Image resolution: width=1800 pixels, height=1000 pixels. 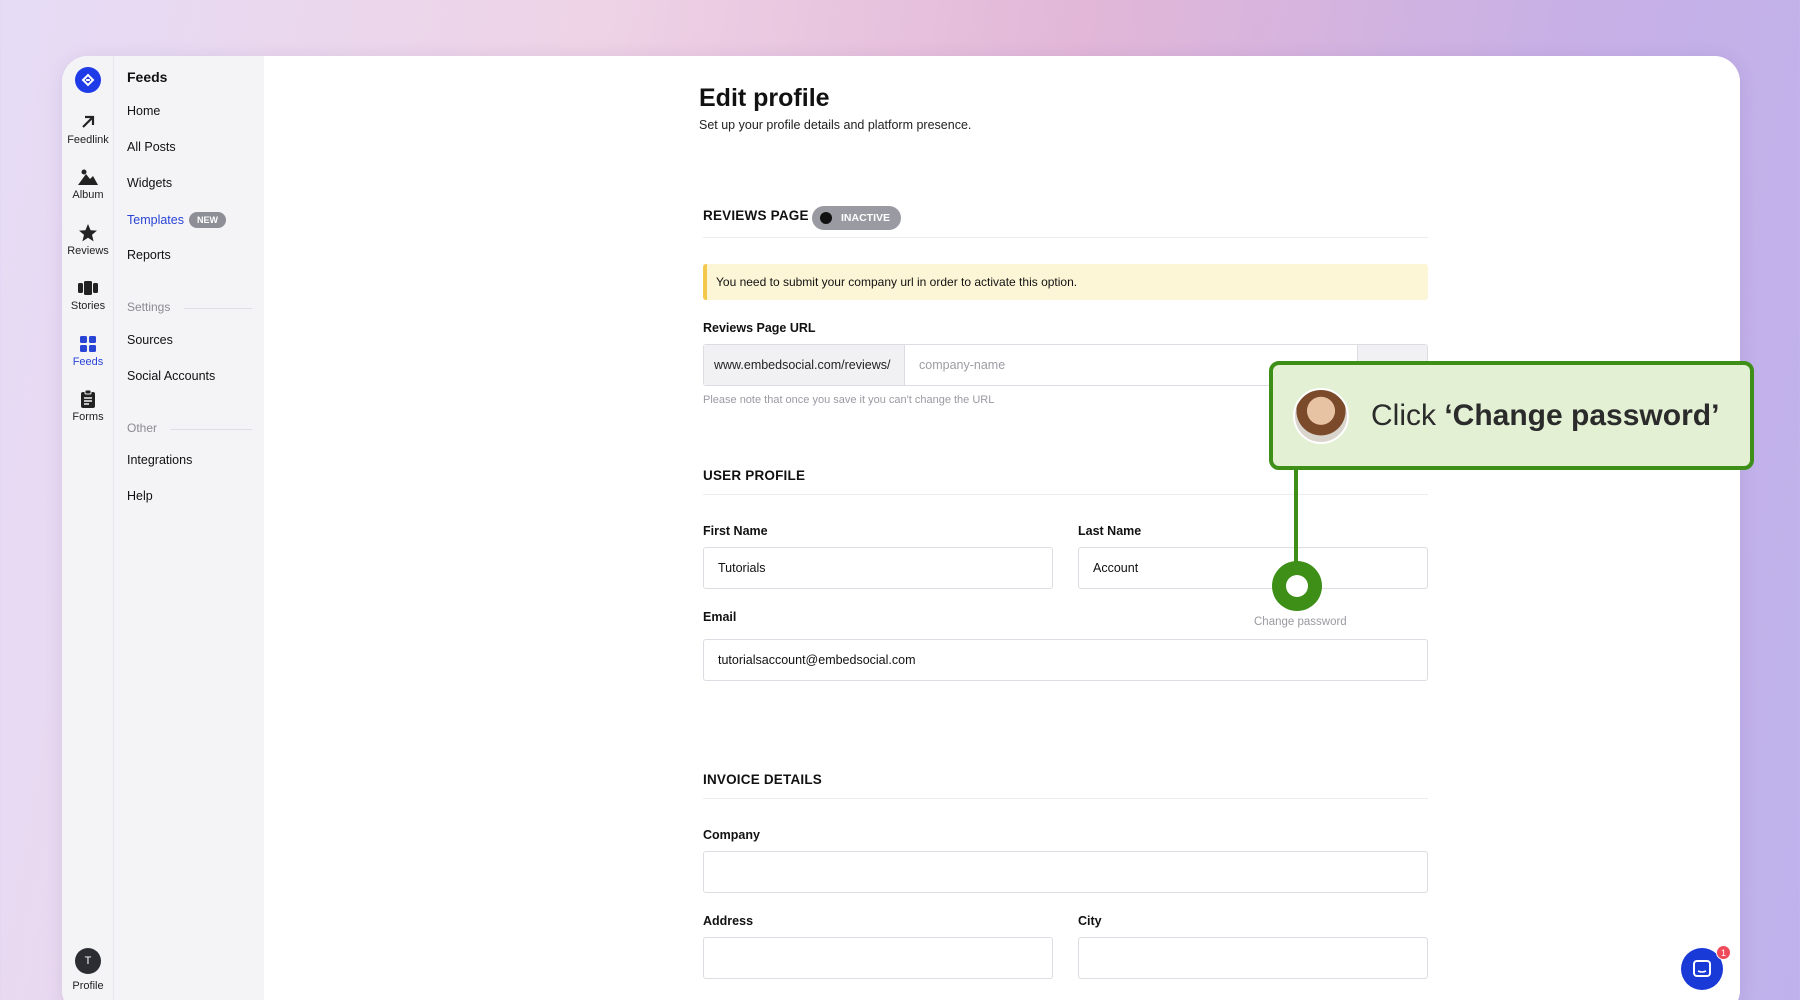 I want to click on rail-label: Feeds, so click(x=88, y=362).